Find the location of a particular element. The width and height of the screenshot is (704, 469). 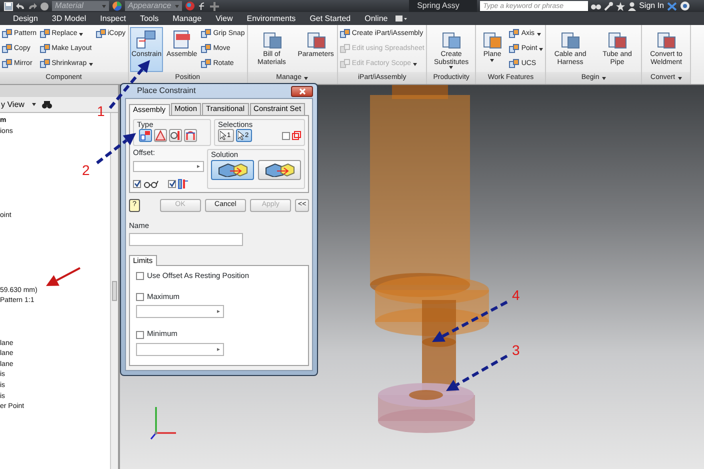

annotation-number: 3 is located at coordinates (516, 350).